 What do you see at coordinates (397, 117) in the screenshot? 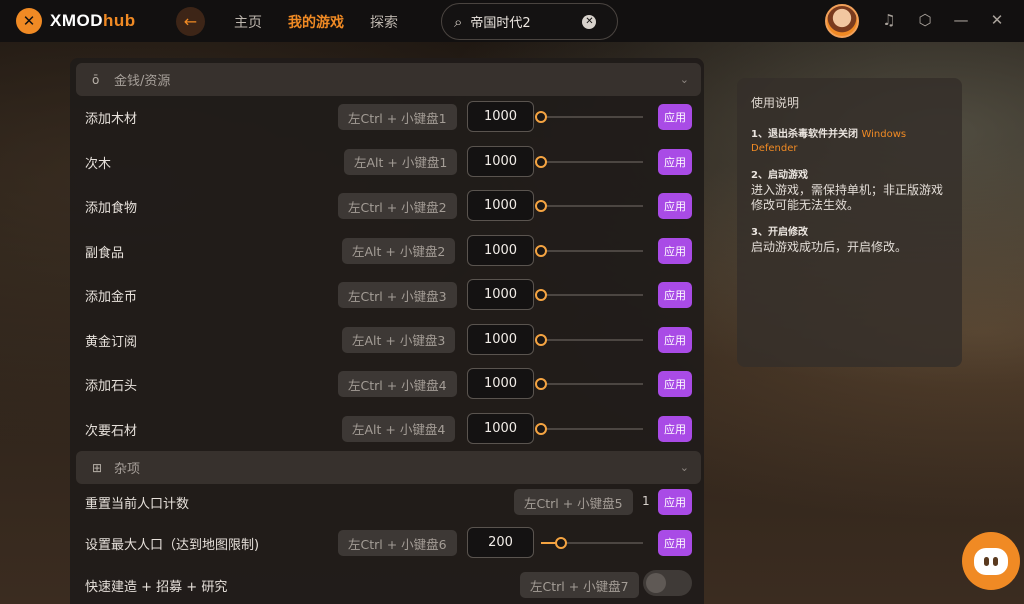
I see `hotkey-badge: 左Ctrl + 小键盘1` at bounding box center [397, 117].